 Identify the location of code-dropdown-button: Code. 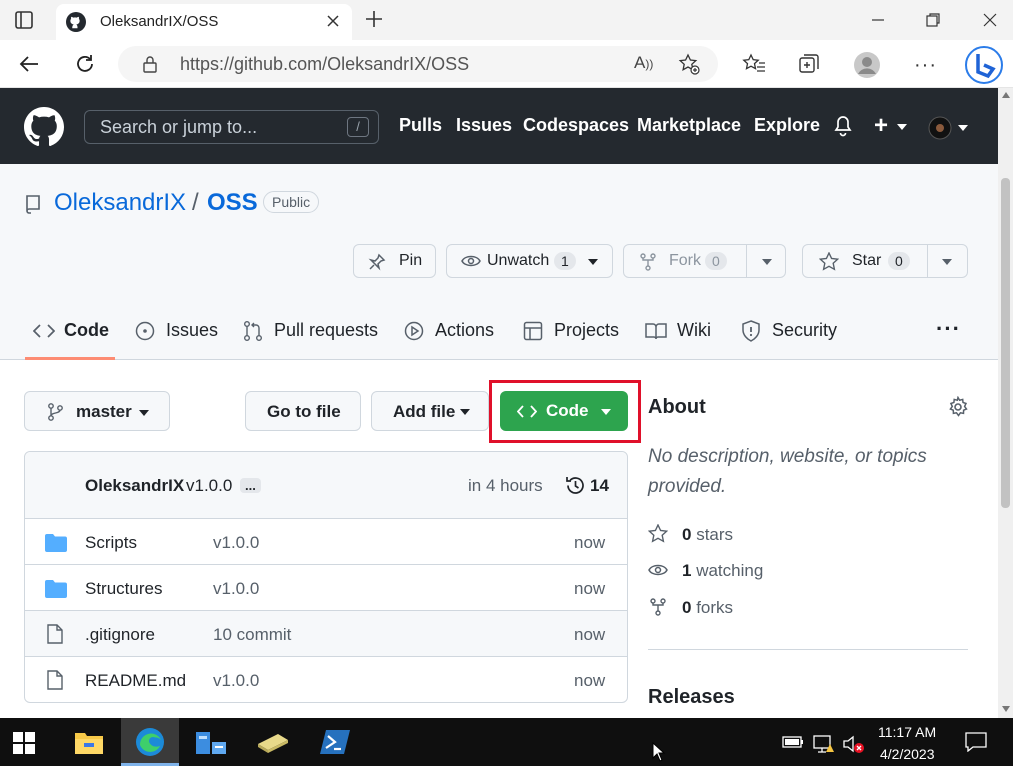
(564, 411).